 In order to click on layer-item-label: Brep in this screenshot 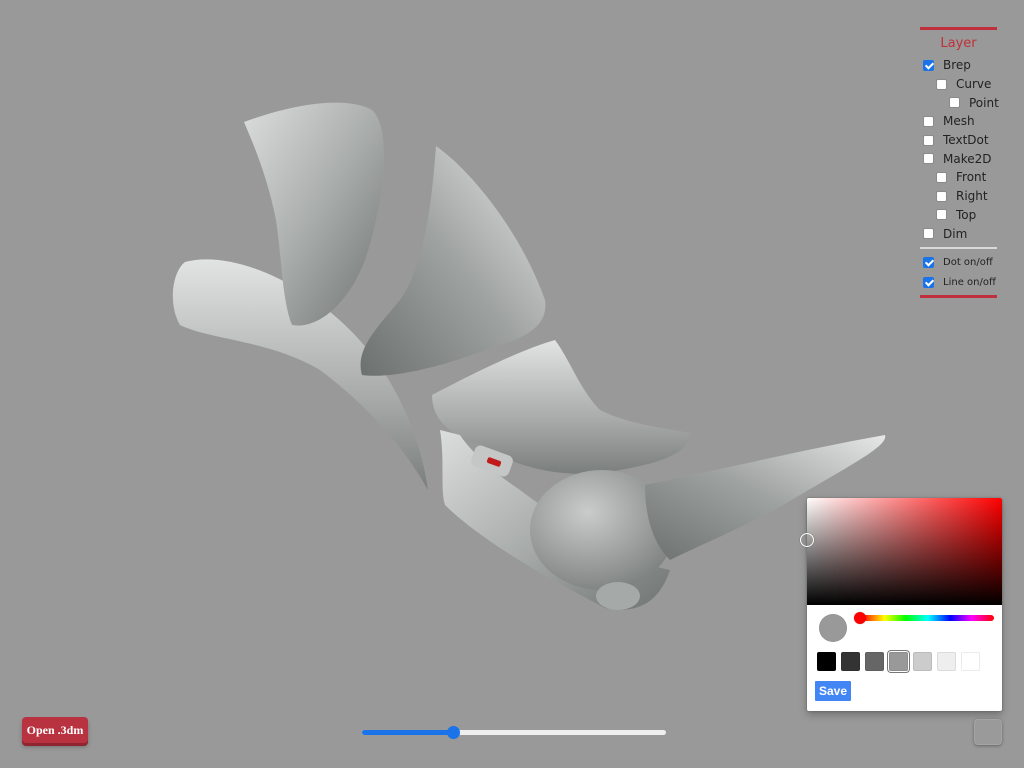, I will do `click(957, 65)`.